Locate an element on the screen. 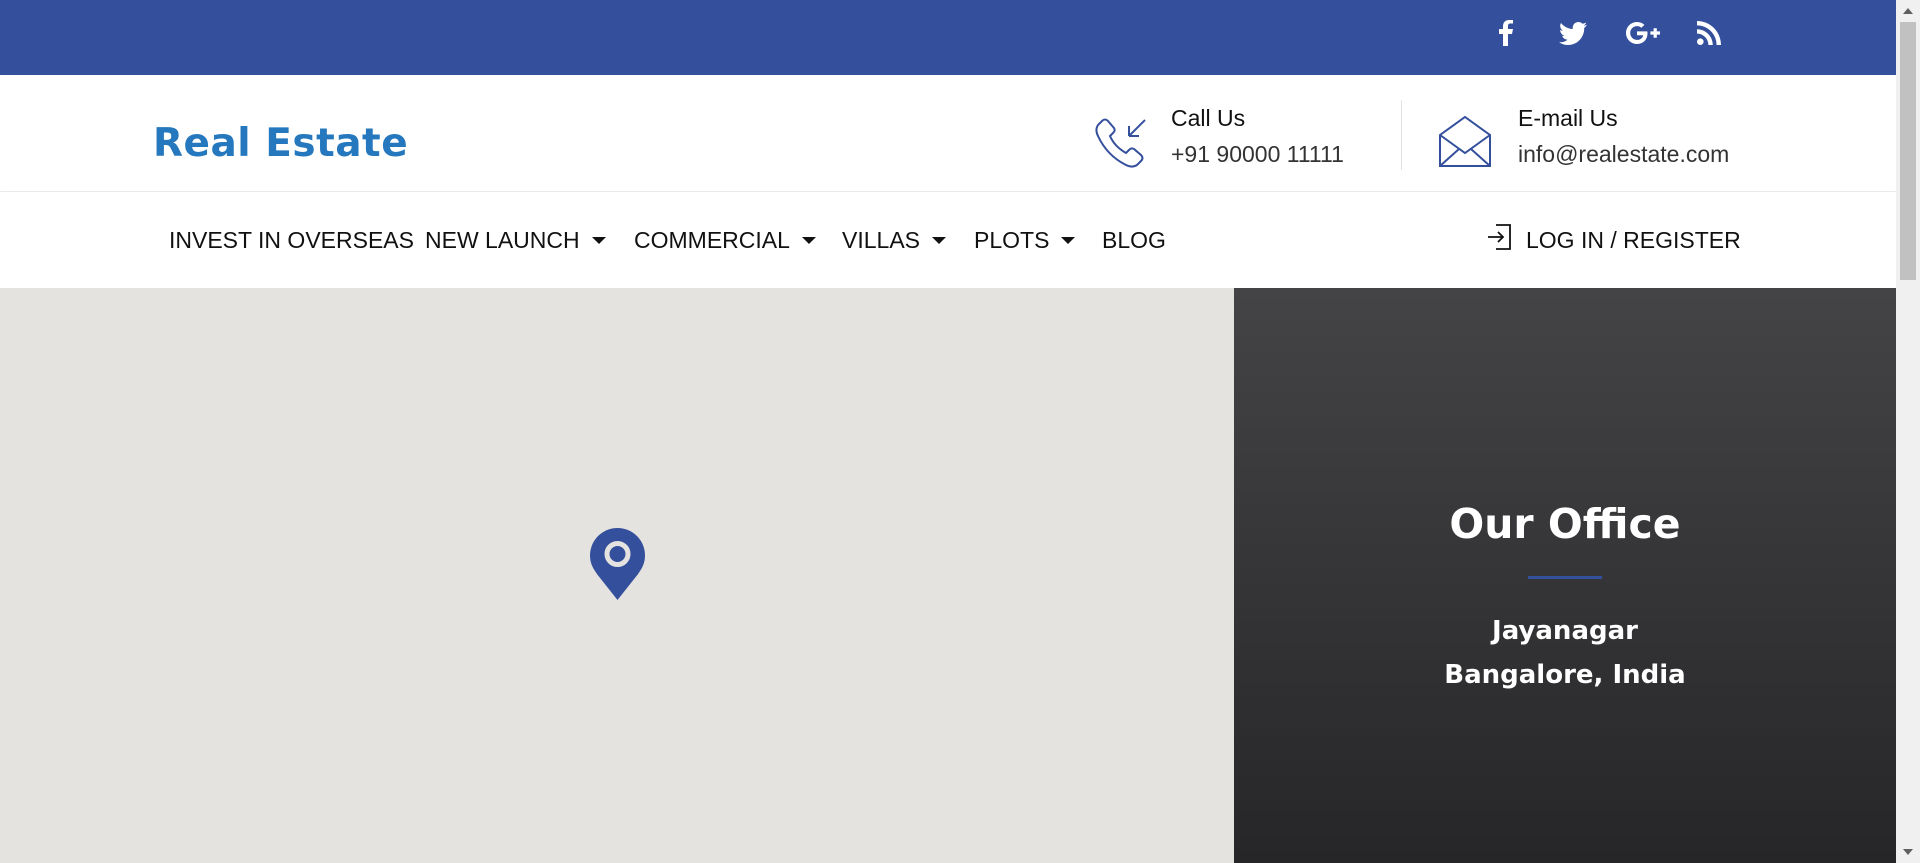 The width and height of the screenshot is (1920, 863). login-label: LOG IN / REGISTER is located at coordinates (1633, 239).